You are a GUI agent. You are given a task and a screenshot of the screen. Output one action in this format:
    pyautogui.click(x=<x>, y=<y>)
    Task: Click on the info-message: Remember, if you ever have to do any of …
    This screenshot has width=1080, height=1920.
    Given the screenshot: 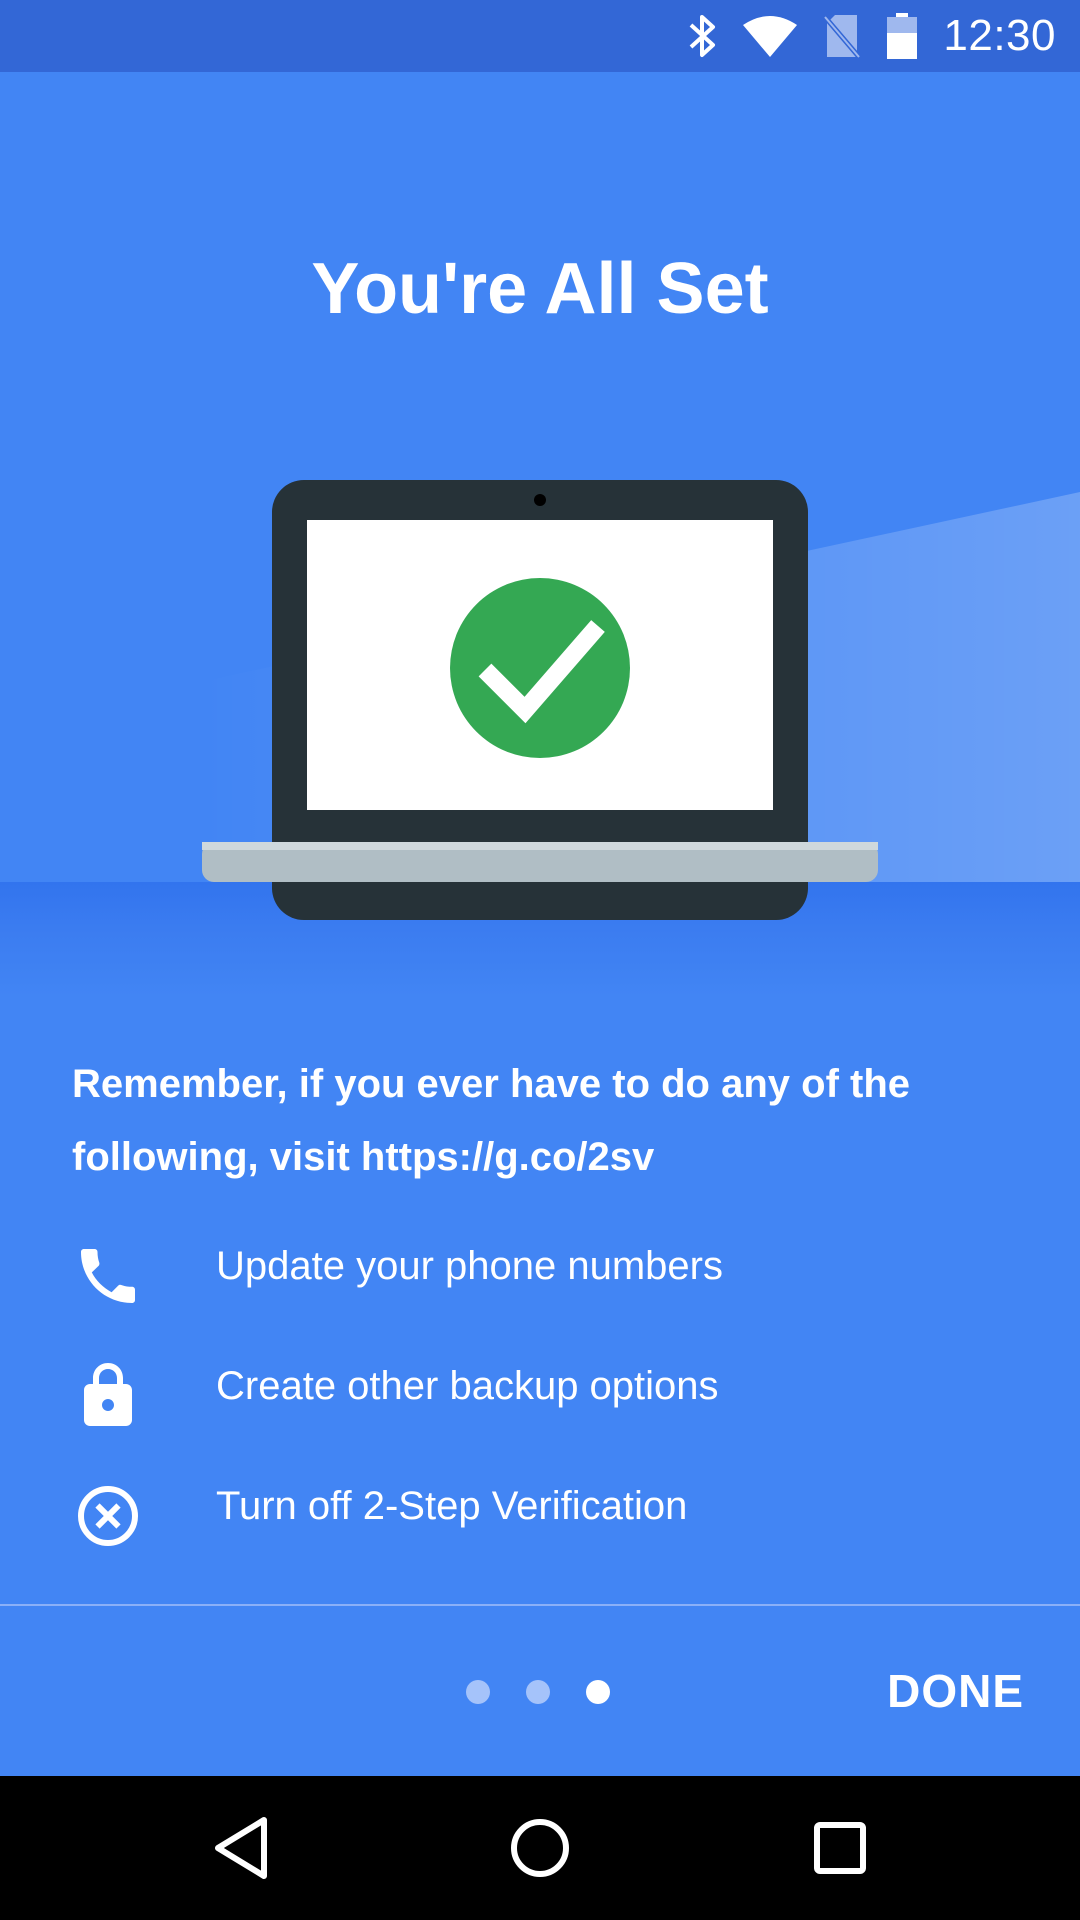 What is the action you would take?
    pyautogui.click(x=491, y=1120)
    